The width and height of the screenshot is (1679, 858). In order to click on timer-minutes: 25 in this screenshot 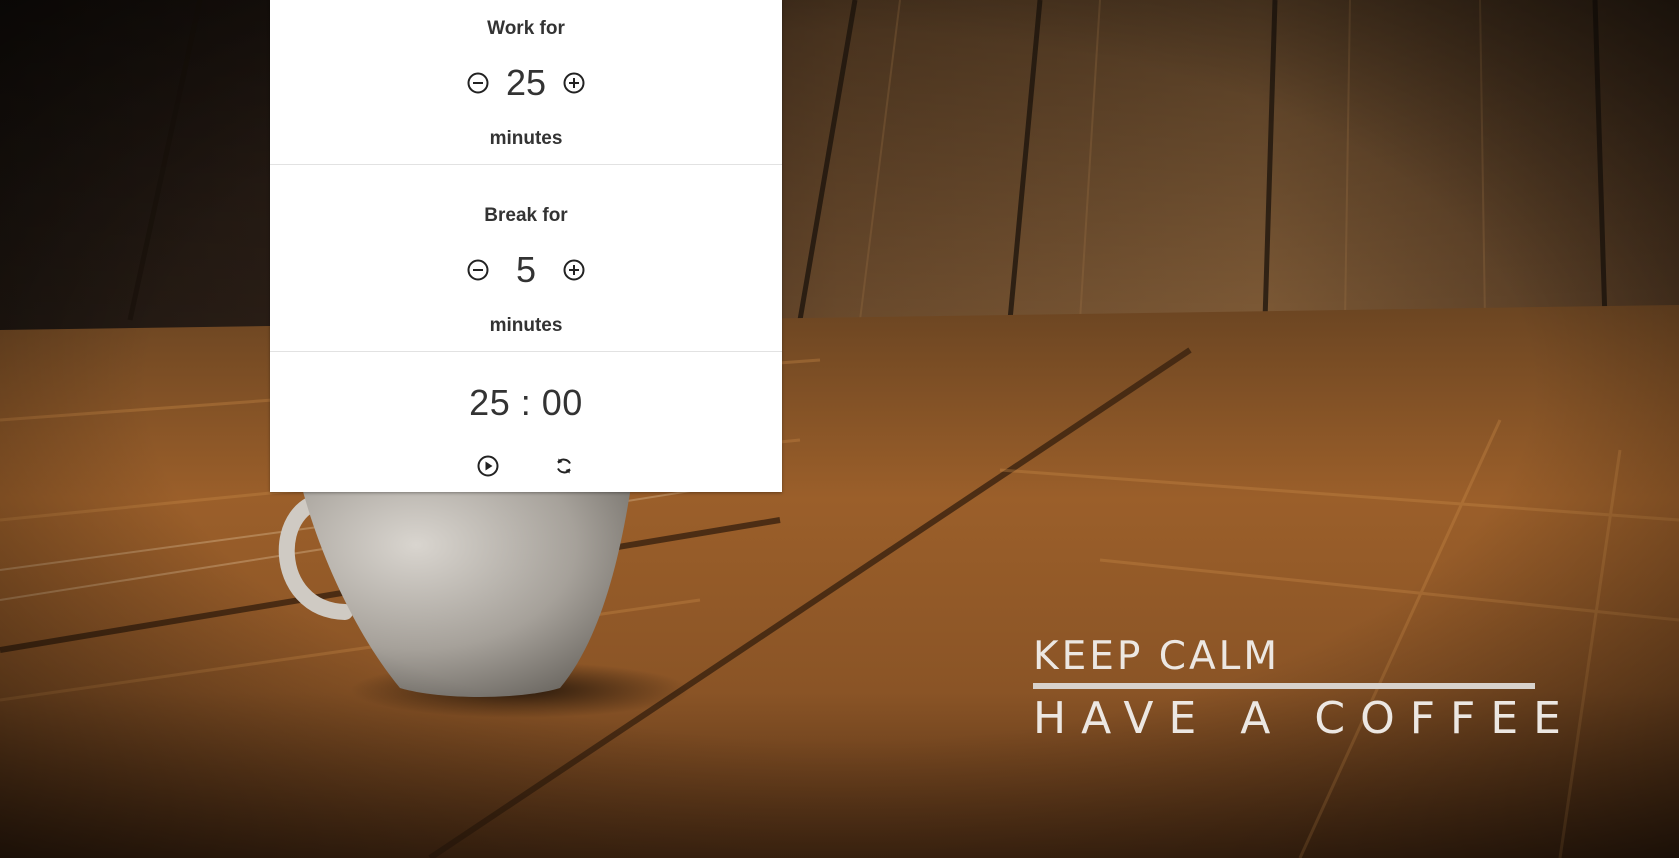, I will do `click(490, 402)`.